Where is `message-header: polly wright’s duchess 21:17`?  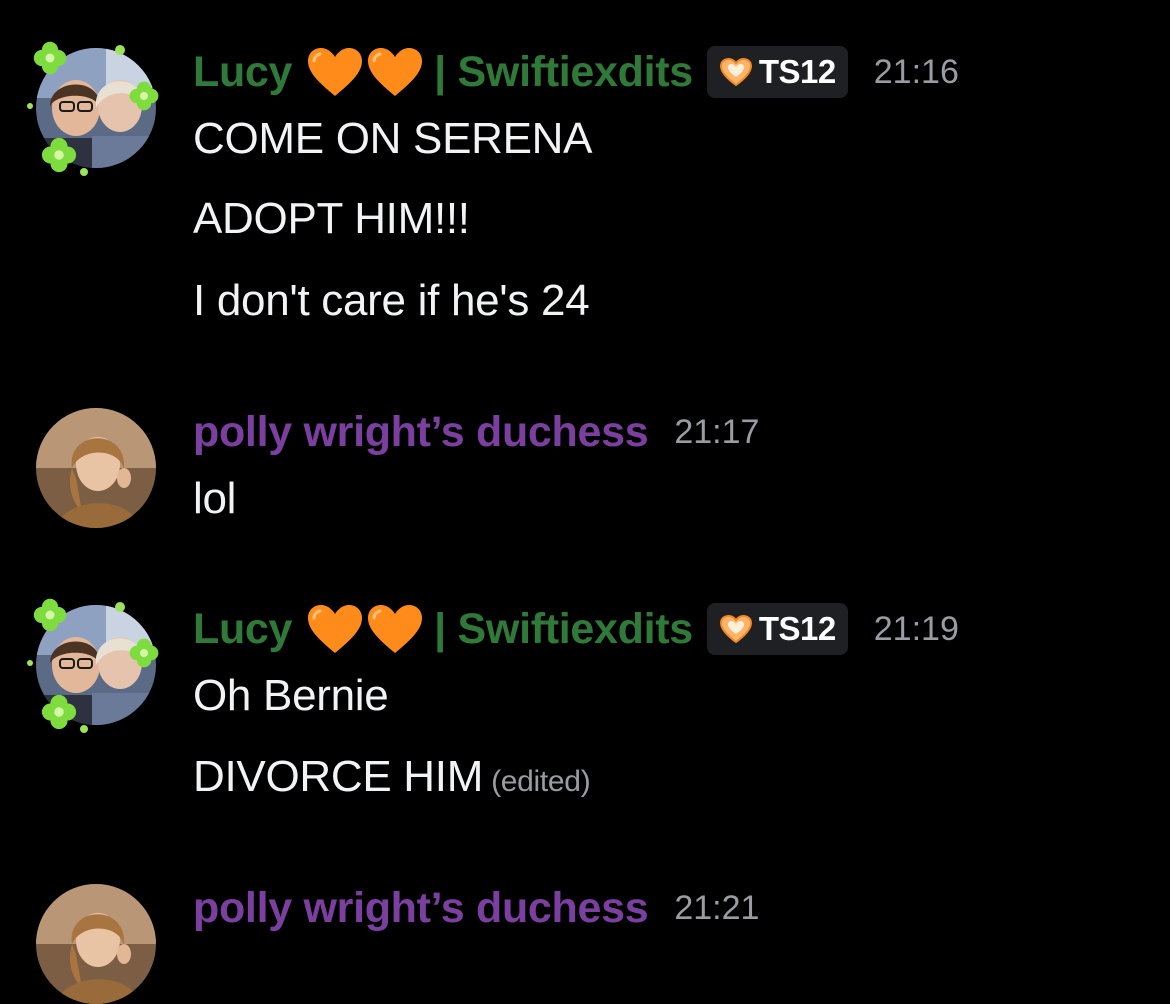 message-header: polly wright’s duchess 21:17 is located at coordinates (476, 432).